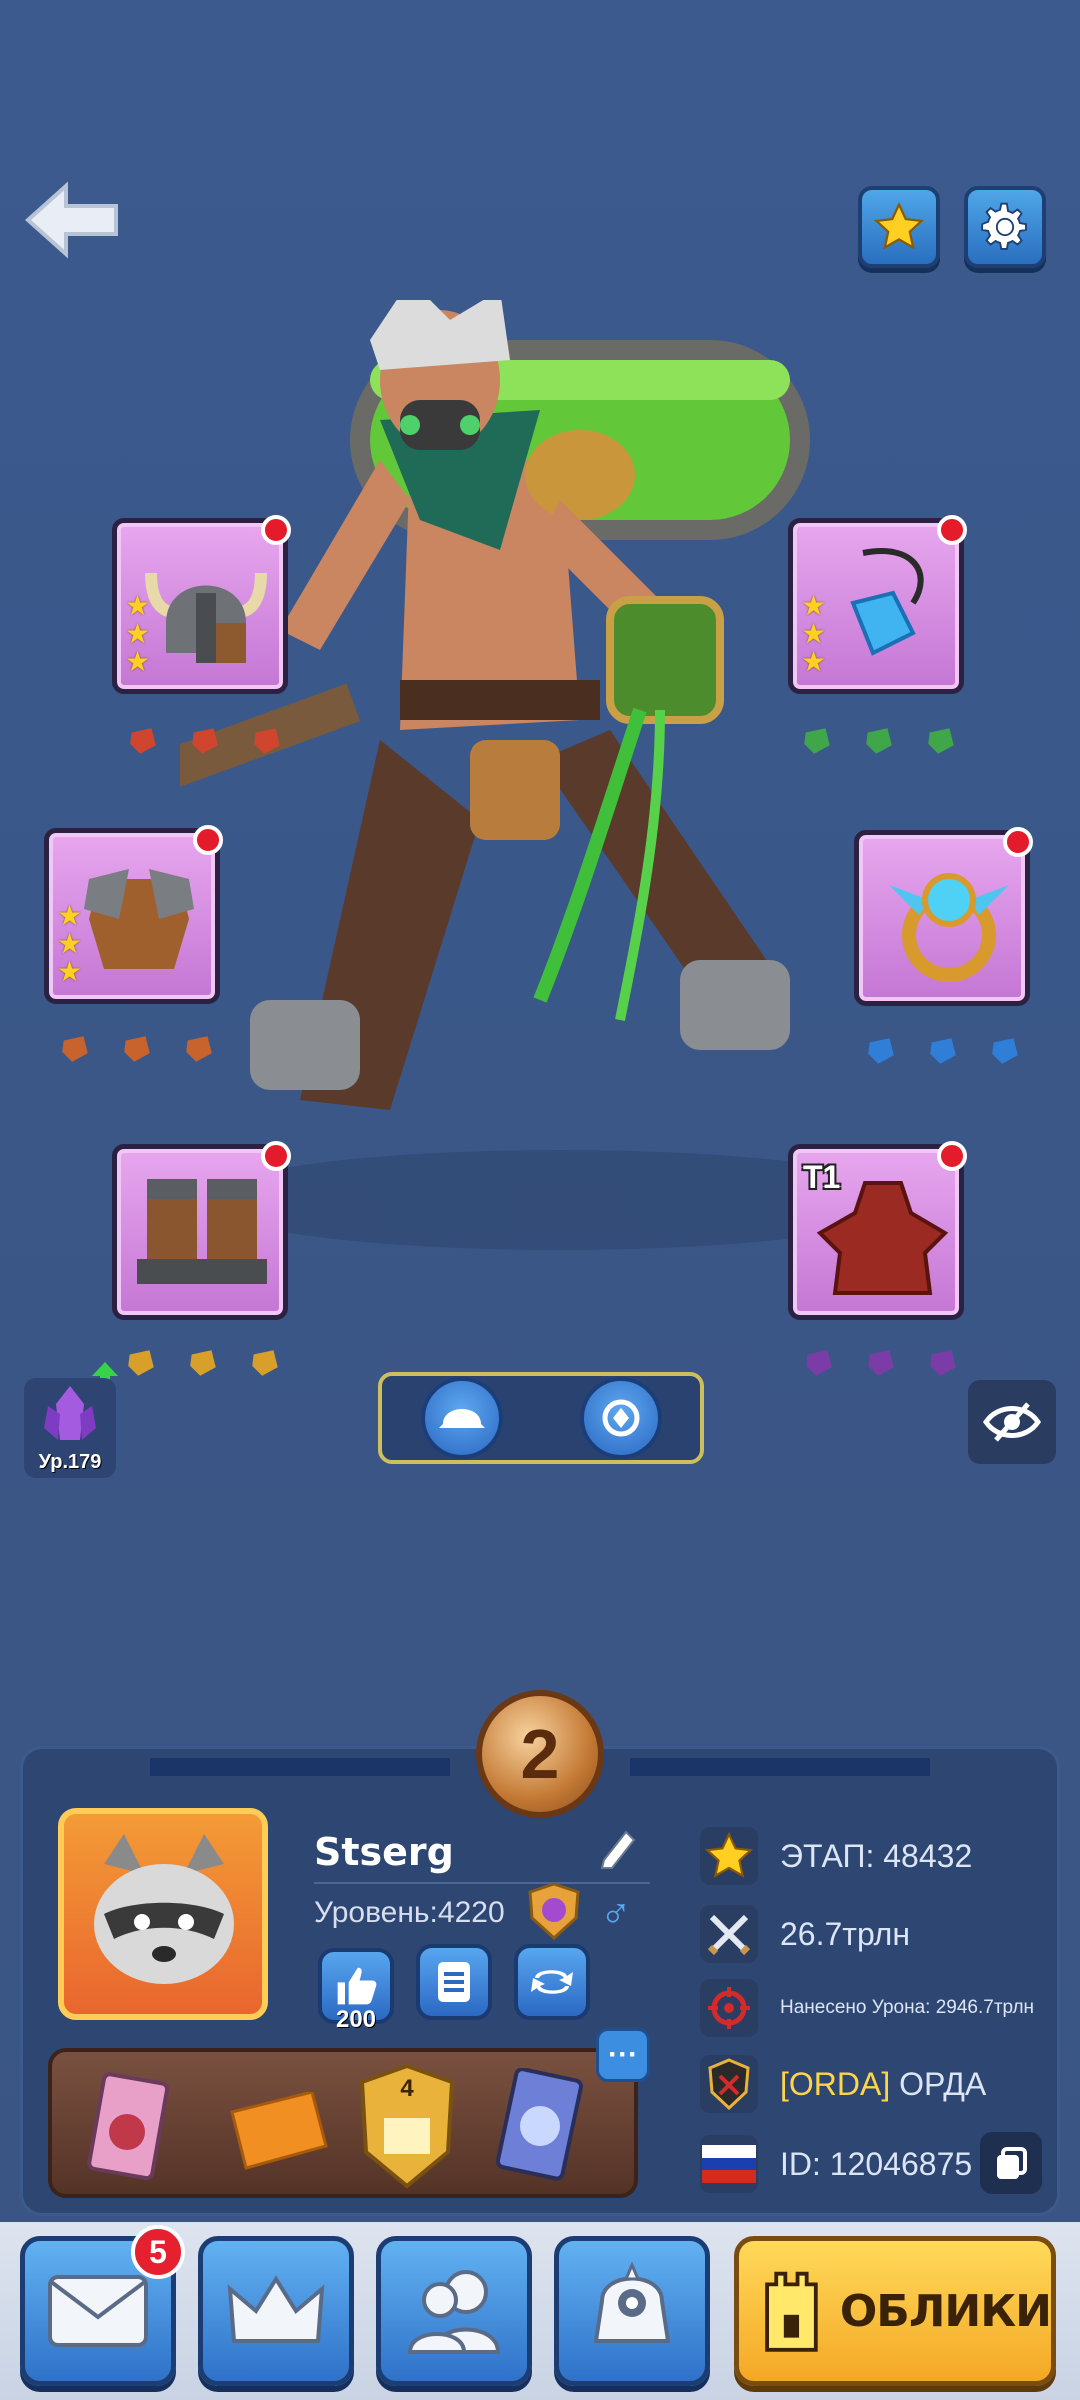 This screenshot has width=1080, height=2400. I want to click on back-button, so click(72, 220).